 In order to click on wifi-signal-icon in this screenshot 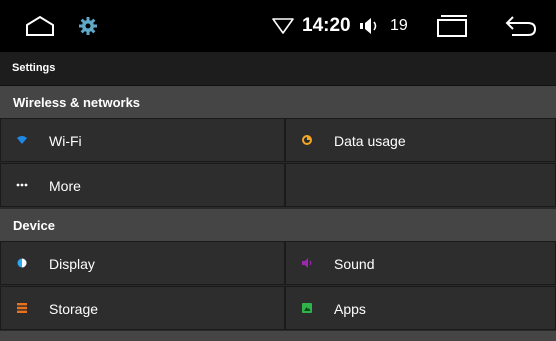, I will do `click(283, 26)`.